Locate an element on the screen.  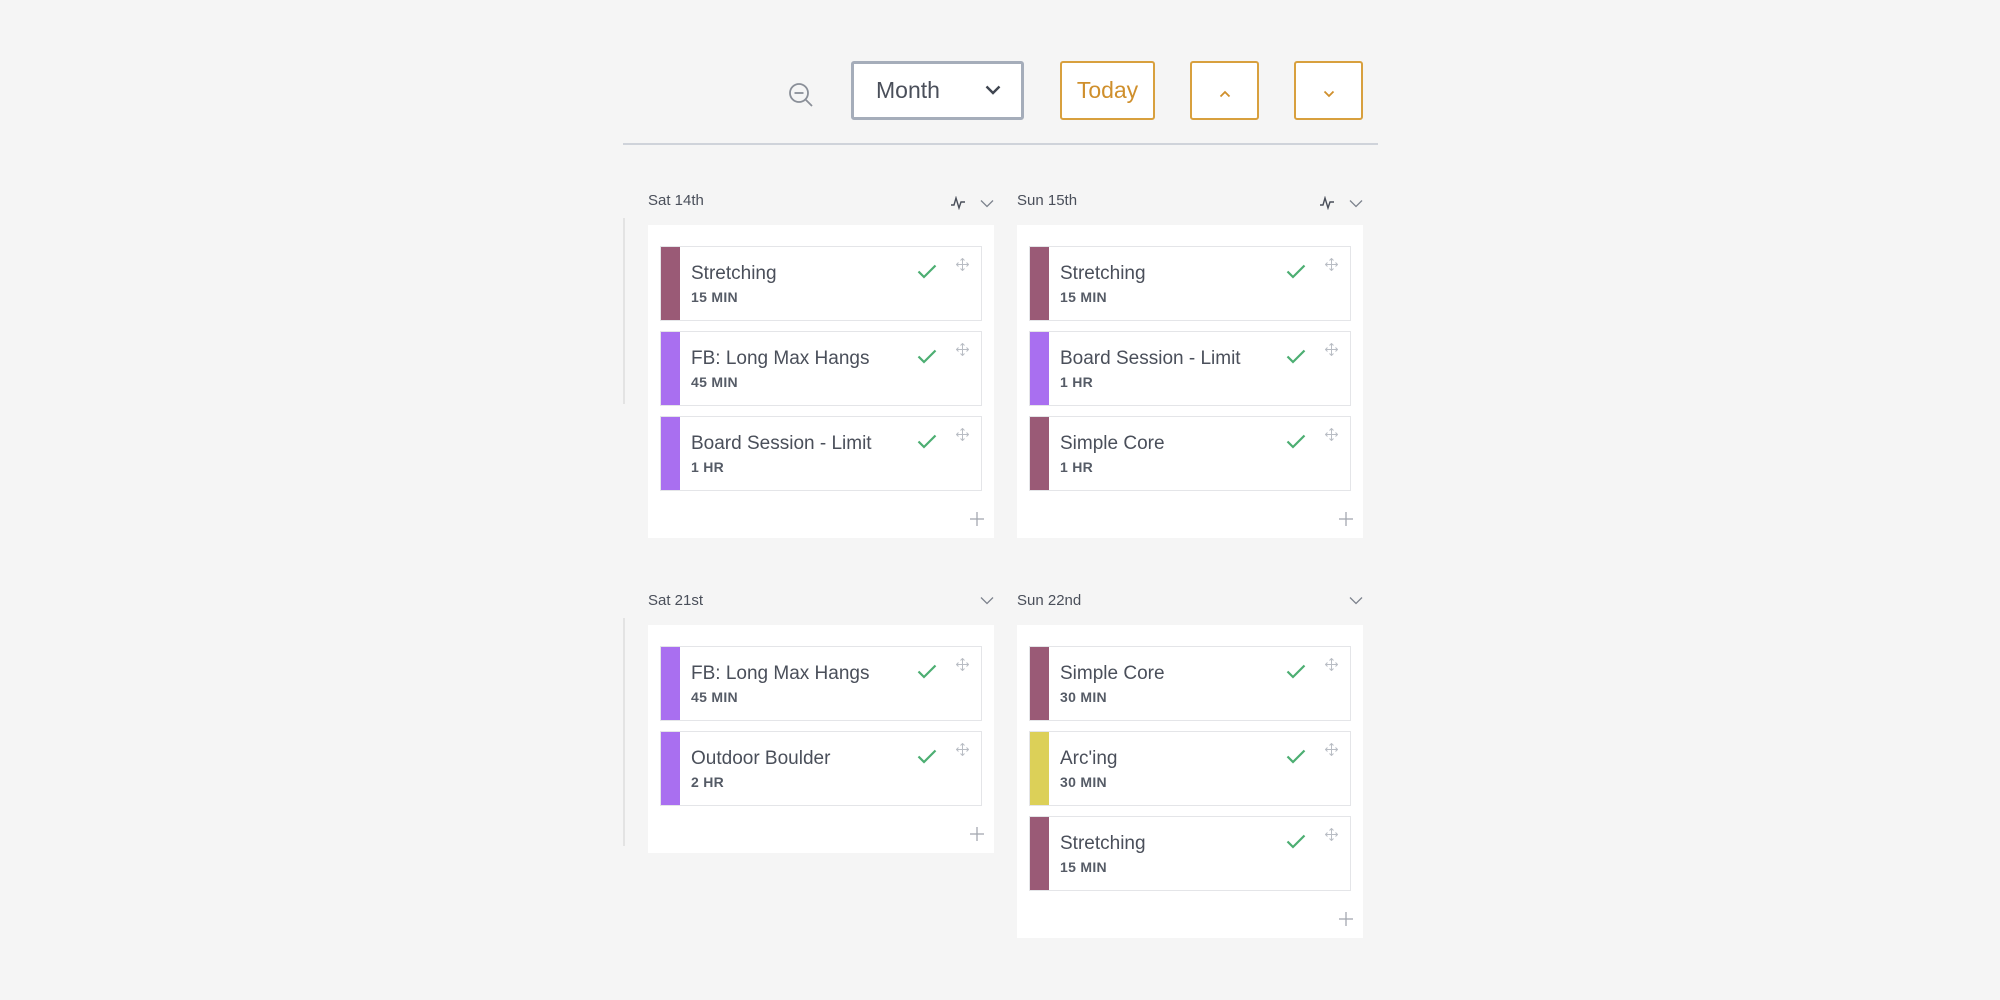
previous-button is located at coordinates (1224, 90).